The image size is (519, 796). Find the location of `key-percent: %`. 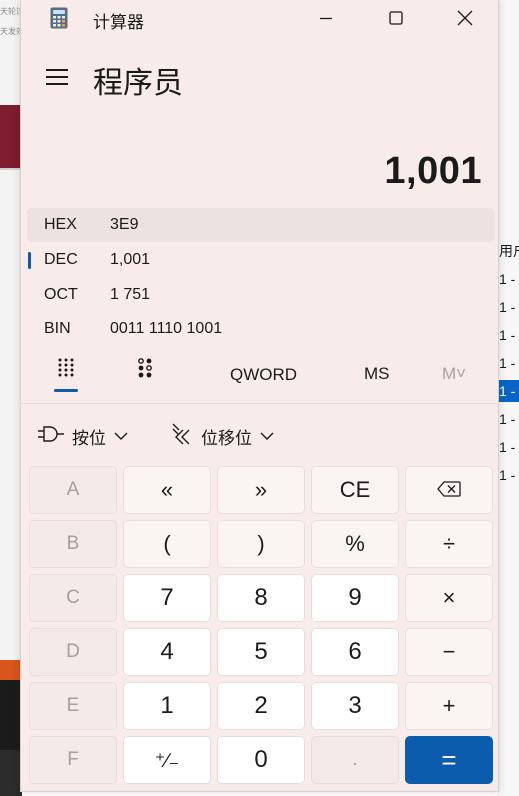

key-percent: % is located at coordinates (355, 544).